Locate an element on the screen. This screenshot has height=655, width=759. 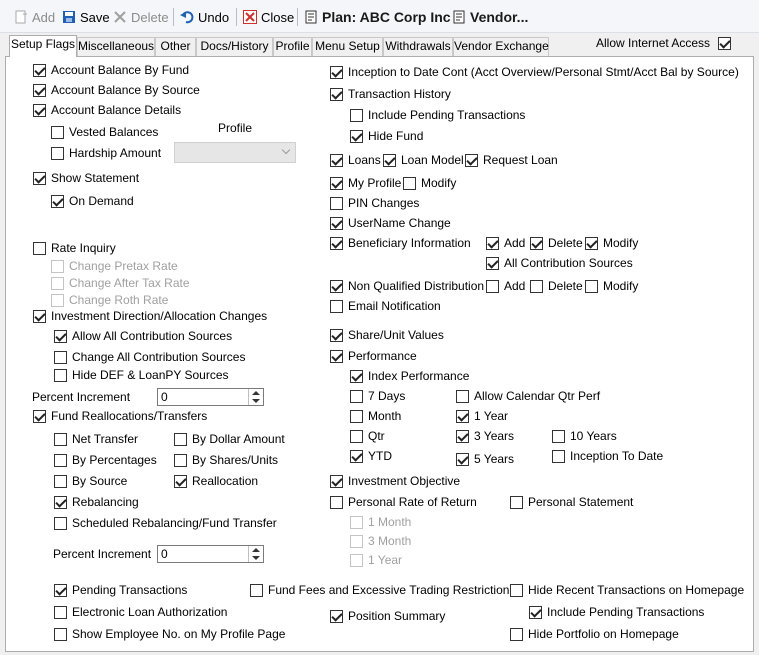
modify-profile-checkbox: Modify is located at coordinates (429, 183).